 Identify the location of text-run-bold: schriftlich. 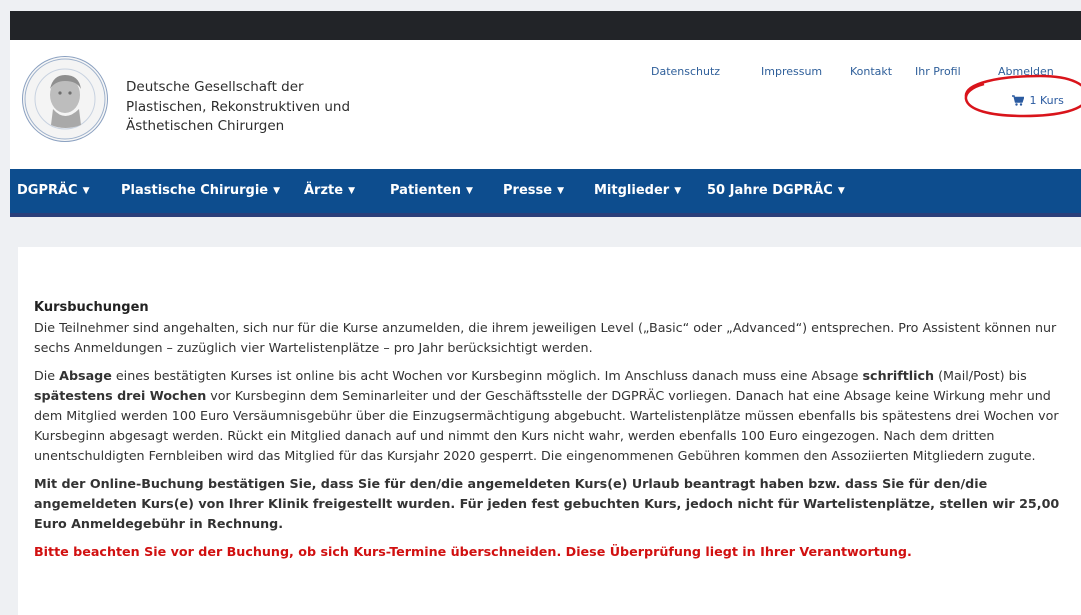
(898, 375).